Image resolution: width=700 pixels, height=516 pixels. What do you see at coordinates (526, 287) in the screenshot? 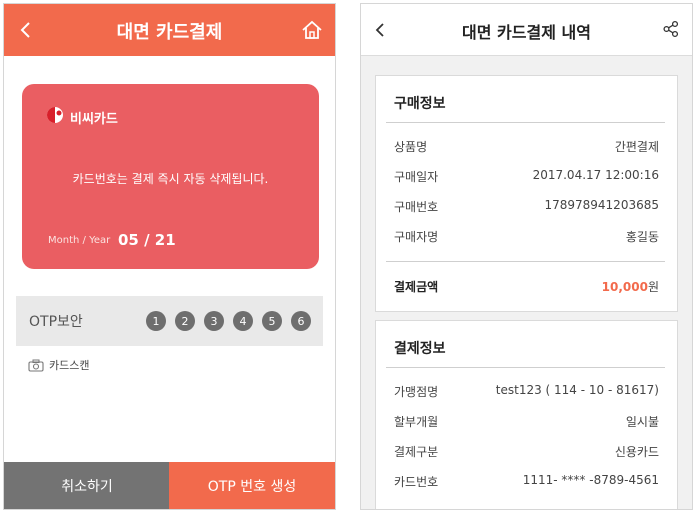
I see `total-row: 결제금액 10,000원` at bounding box center [526, 287].